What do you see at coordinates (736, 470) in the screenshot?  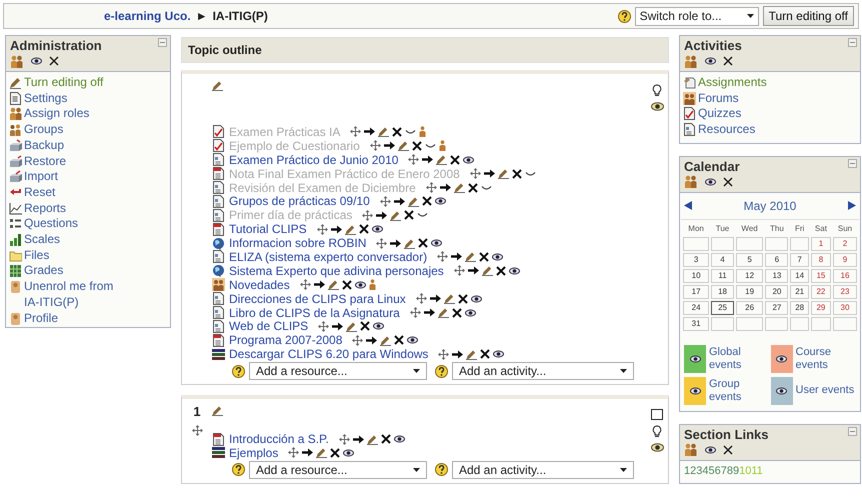 I see `section-link: 9` at bounding box center [736, 470].